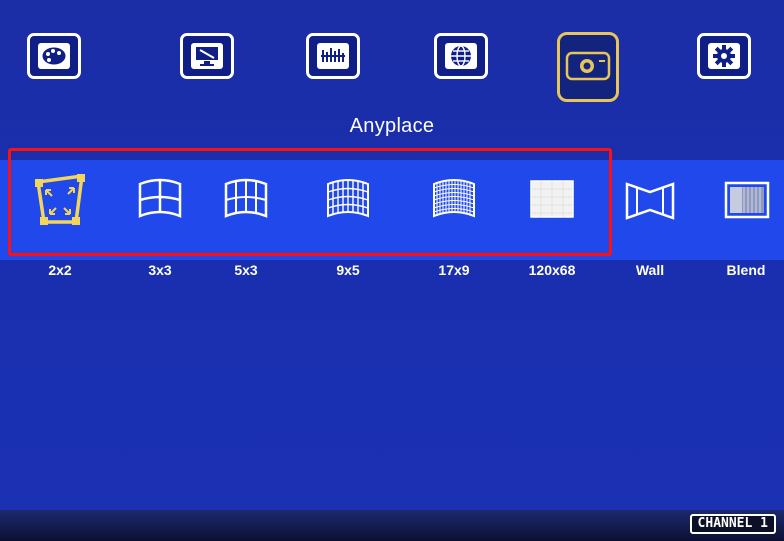 This screenshot has width=784, height=541. I want to click on mode-label: 3x3, so click(160, 270).